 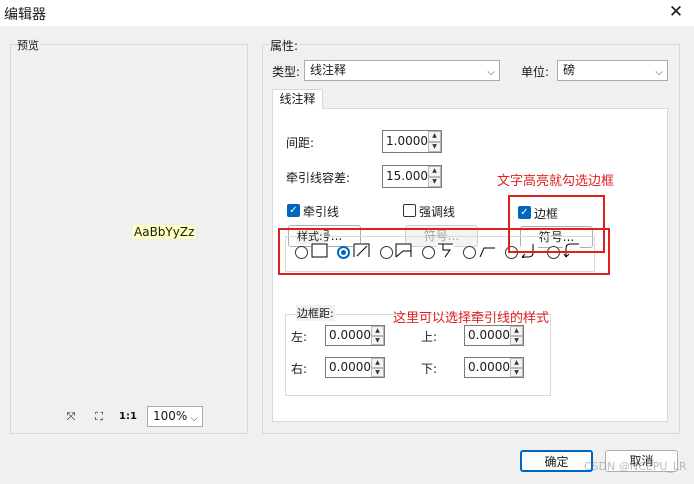 I want to click on right-margin-label: 右:, so click(x=299, y=369).